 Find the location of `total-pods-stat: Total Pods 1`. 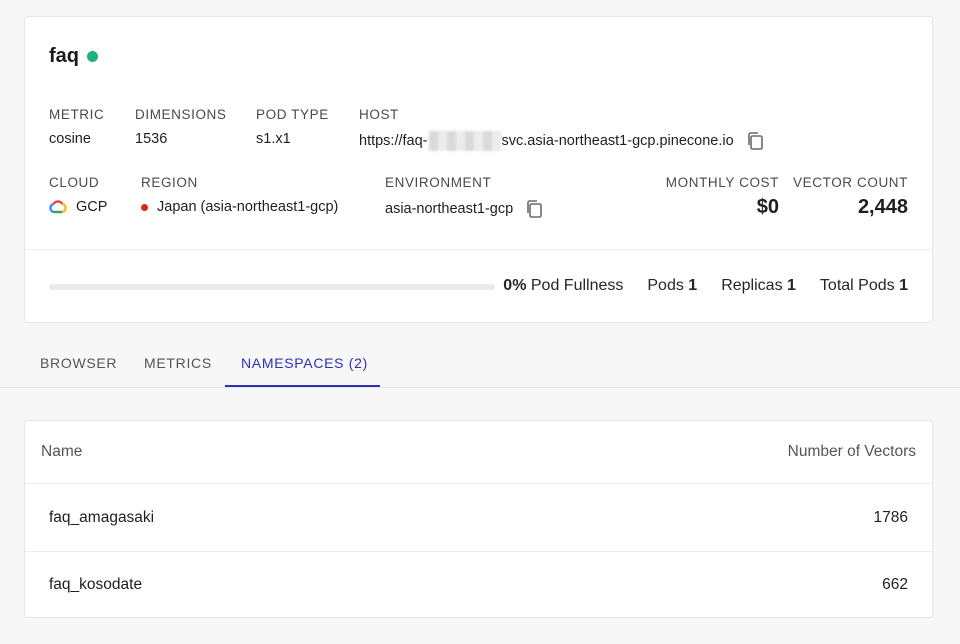

total-pods-stat: Total Pods 1 is located at coordinates (864, 286).